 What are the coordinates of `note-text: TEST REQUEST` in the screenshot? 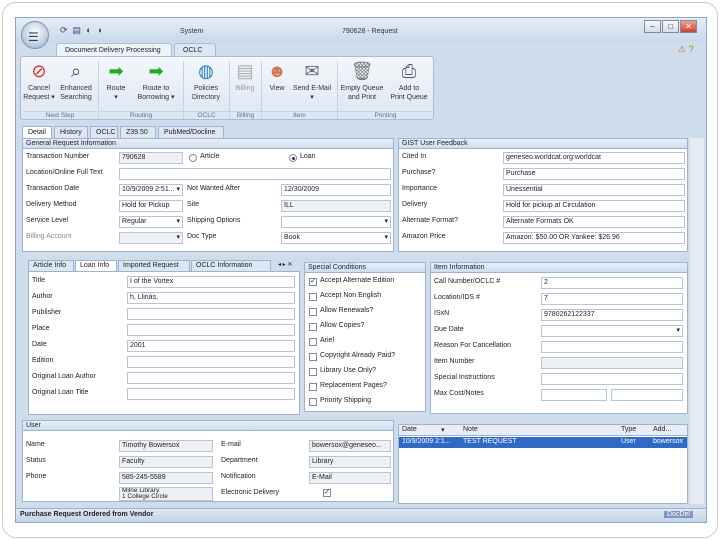 It's located at (490, 441).